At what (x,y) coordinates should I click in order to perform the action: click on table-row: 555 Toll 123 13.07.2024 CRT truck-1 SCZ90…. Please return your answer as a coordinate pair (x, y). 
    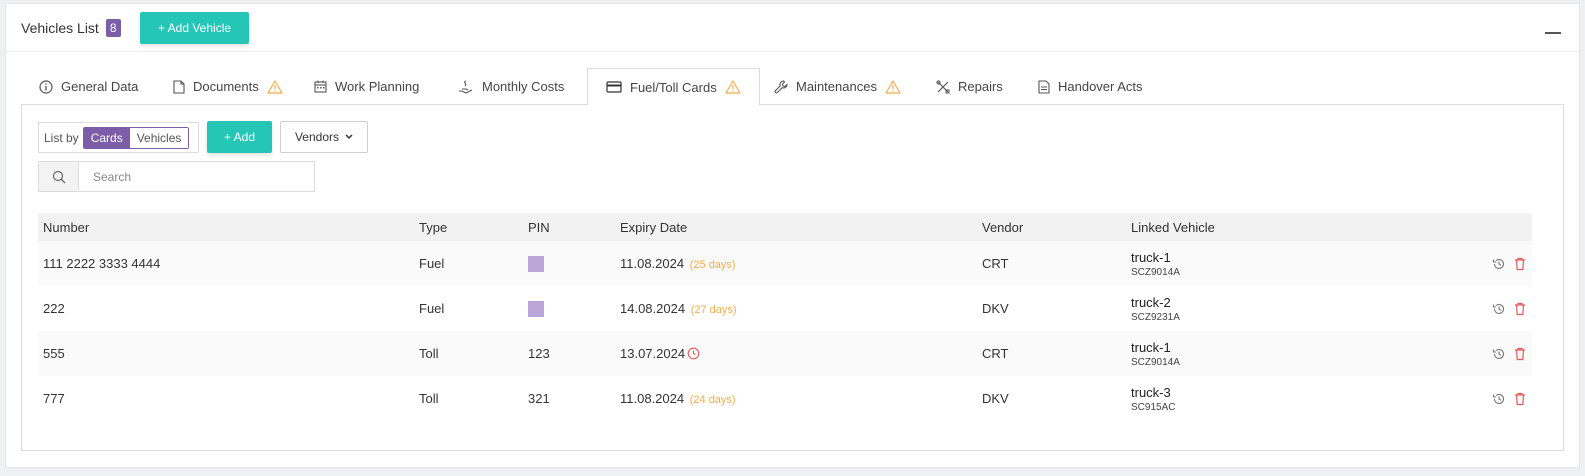
    Looking at the image, I should click on (785, 353).